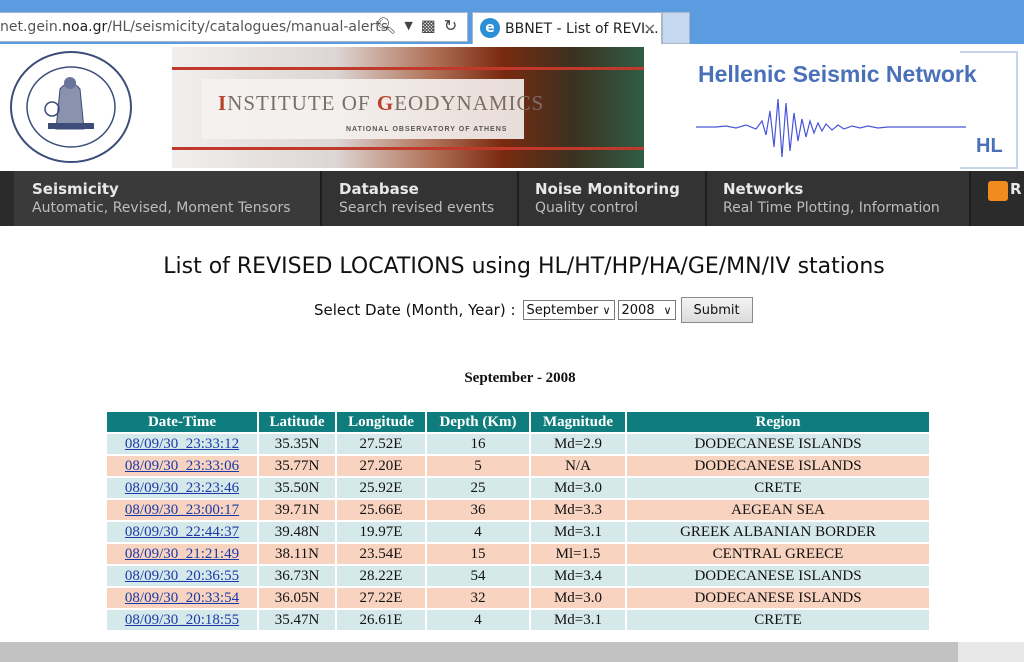 Image resolution: width=1024 pixels, height=662 pixels. What do you see at coordinates (478, 554) in the screenshot?
I see `cell-depth: 15` at bounding box center [478, 554].